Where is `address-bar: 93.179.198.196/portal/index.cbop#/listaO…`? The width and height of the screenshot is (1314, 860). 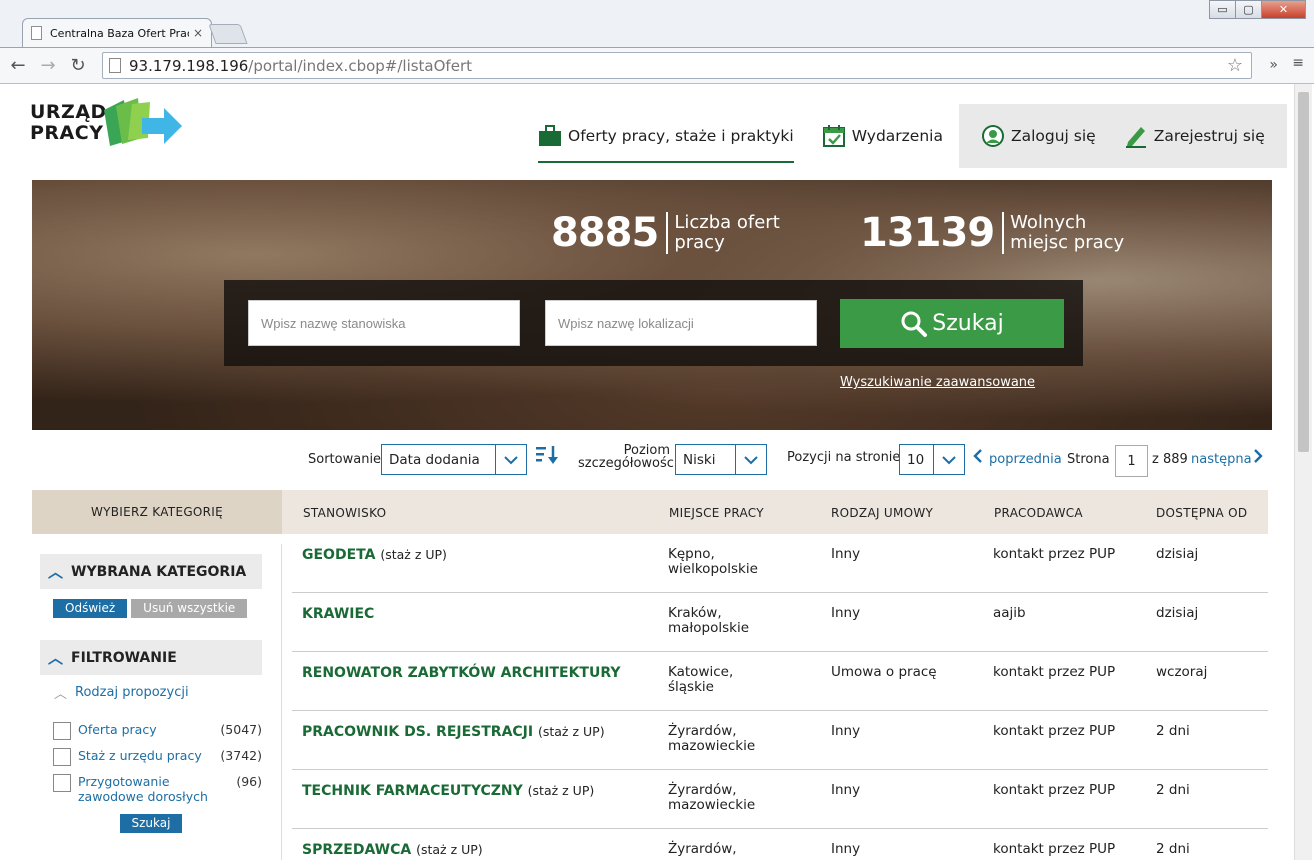
address-bar: 93.179.198.196/portal/index.cbop#/listaO… is located at coordinates (677, 65).